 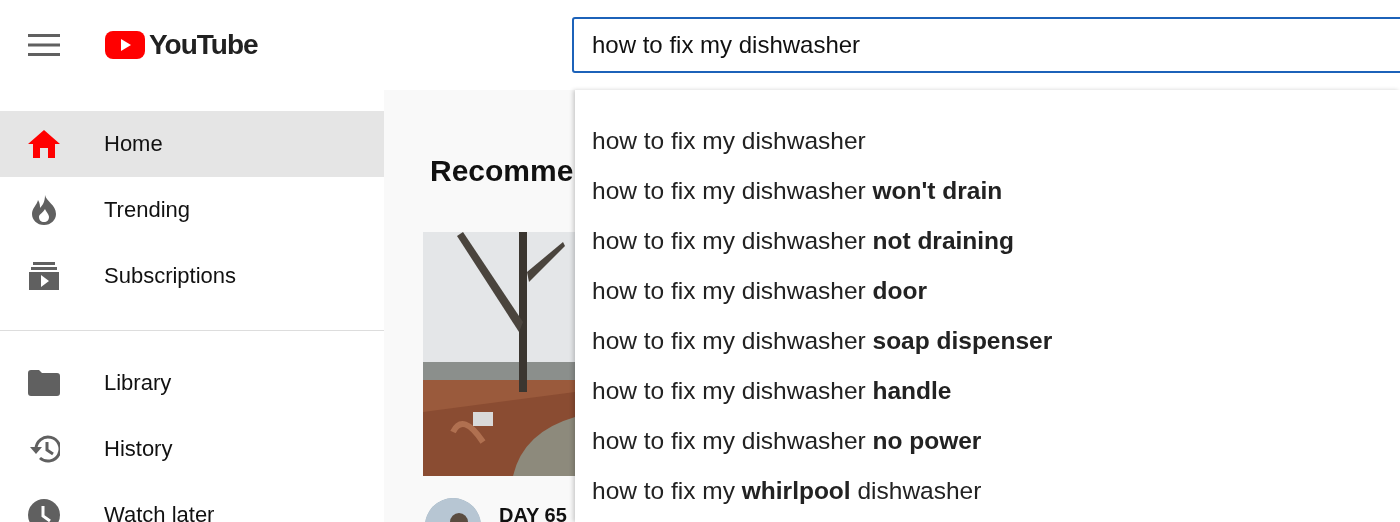 What do you see at coordinates (533, 513) in the screenshot?
I see `video-title: DAY 65` at bounding box center [533, 513].